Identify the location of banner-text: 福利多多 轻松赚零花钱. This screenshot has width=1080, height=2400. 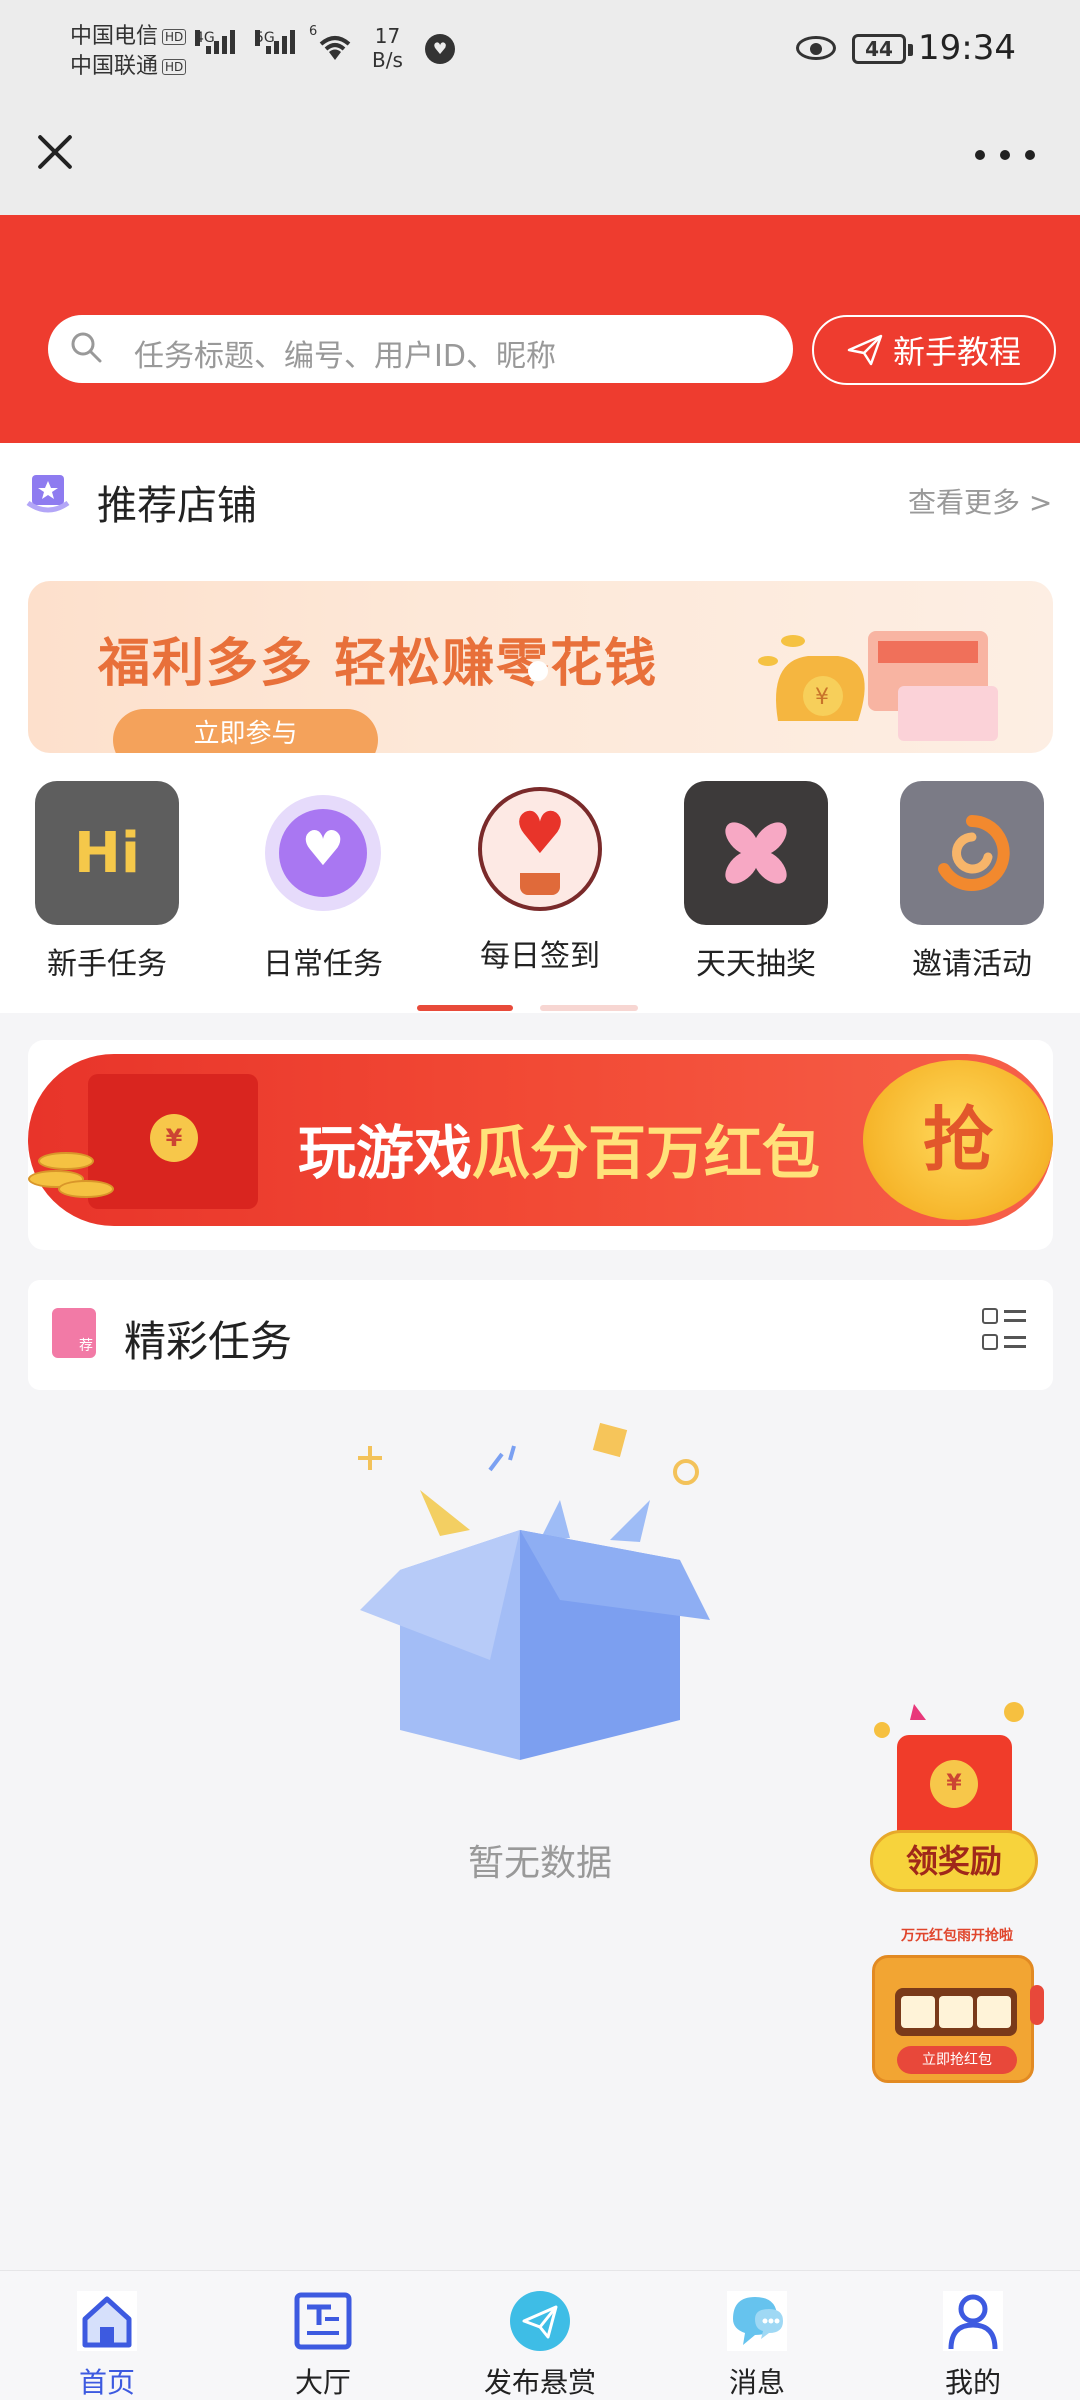
(378, 664).